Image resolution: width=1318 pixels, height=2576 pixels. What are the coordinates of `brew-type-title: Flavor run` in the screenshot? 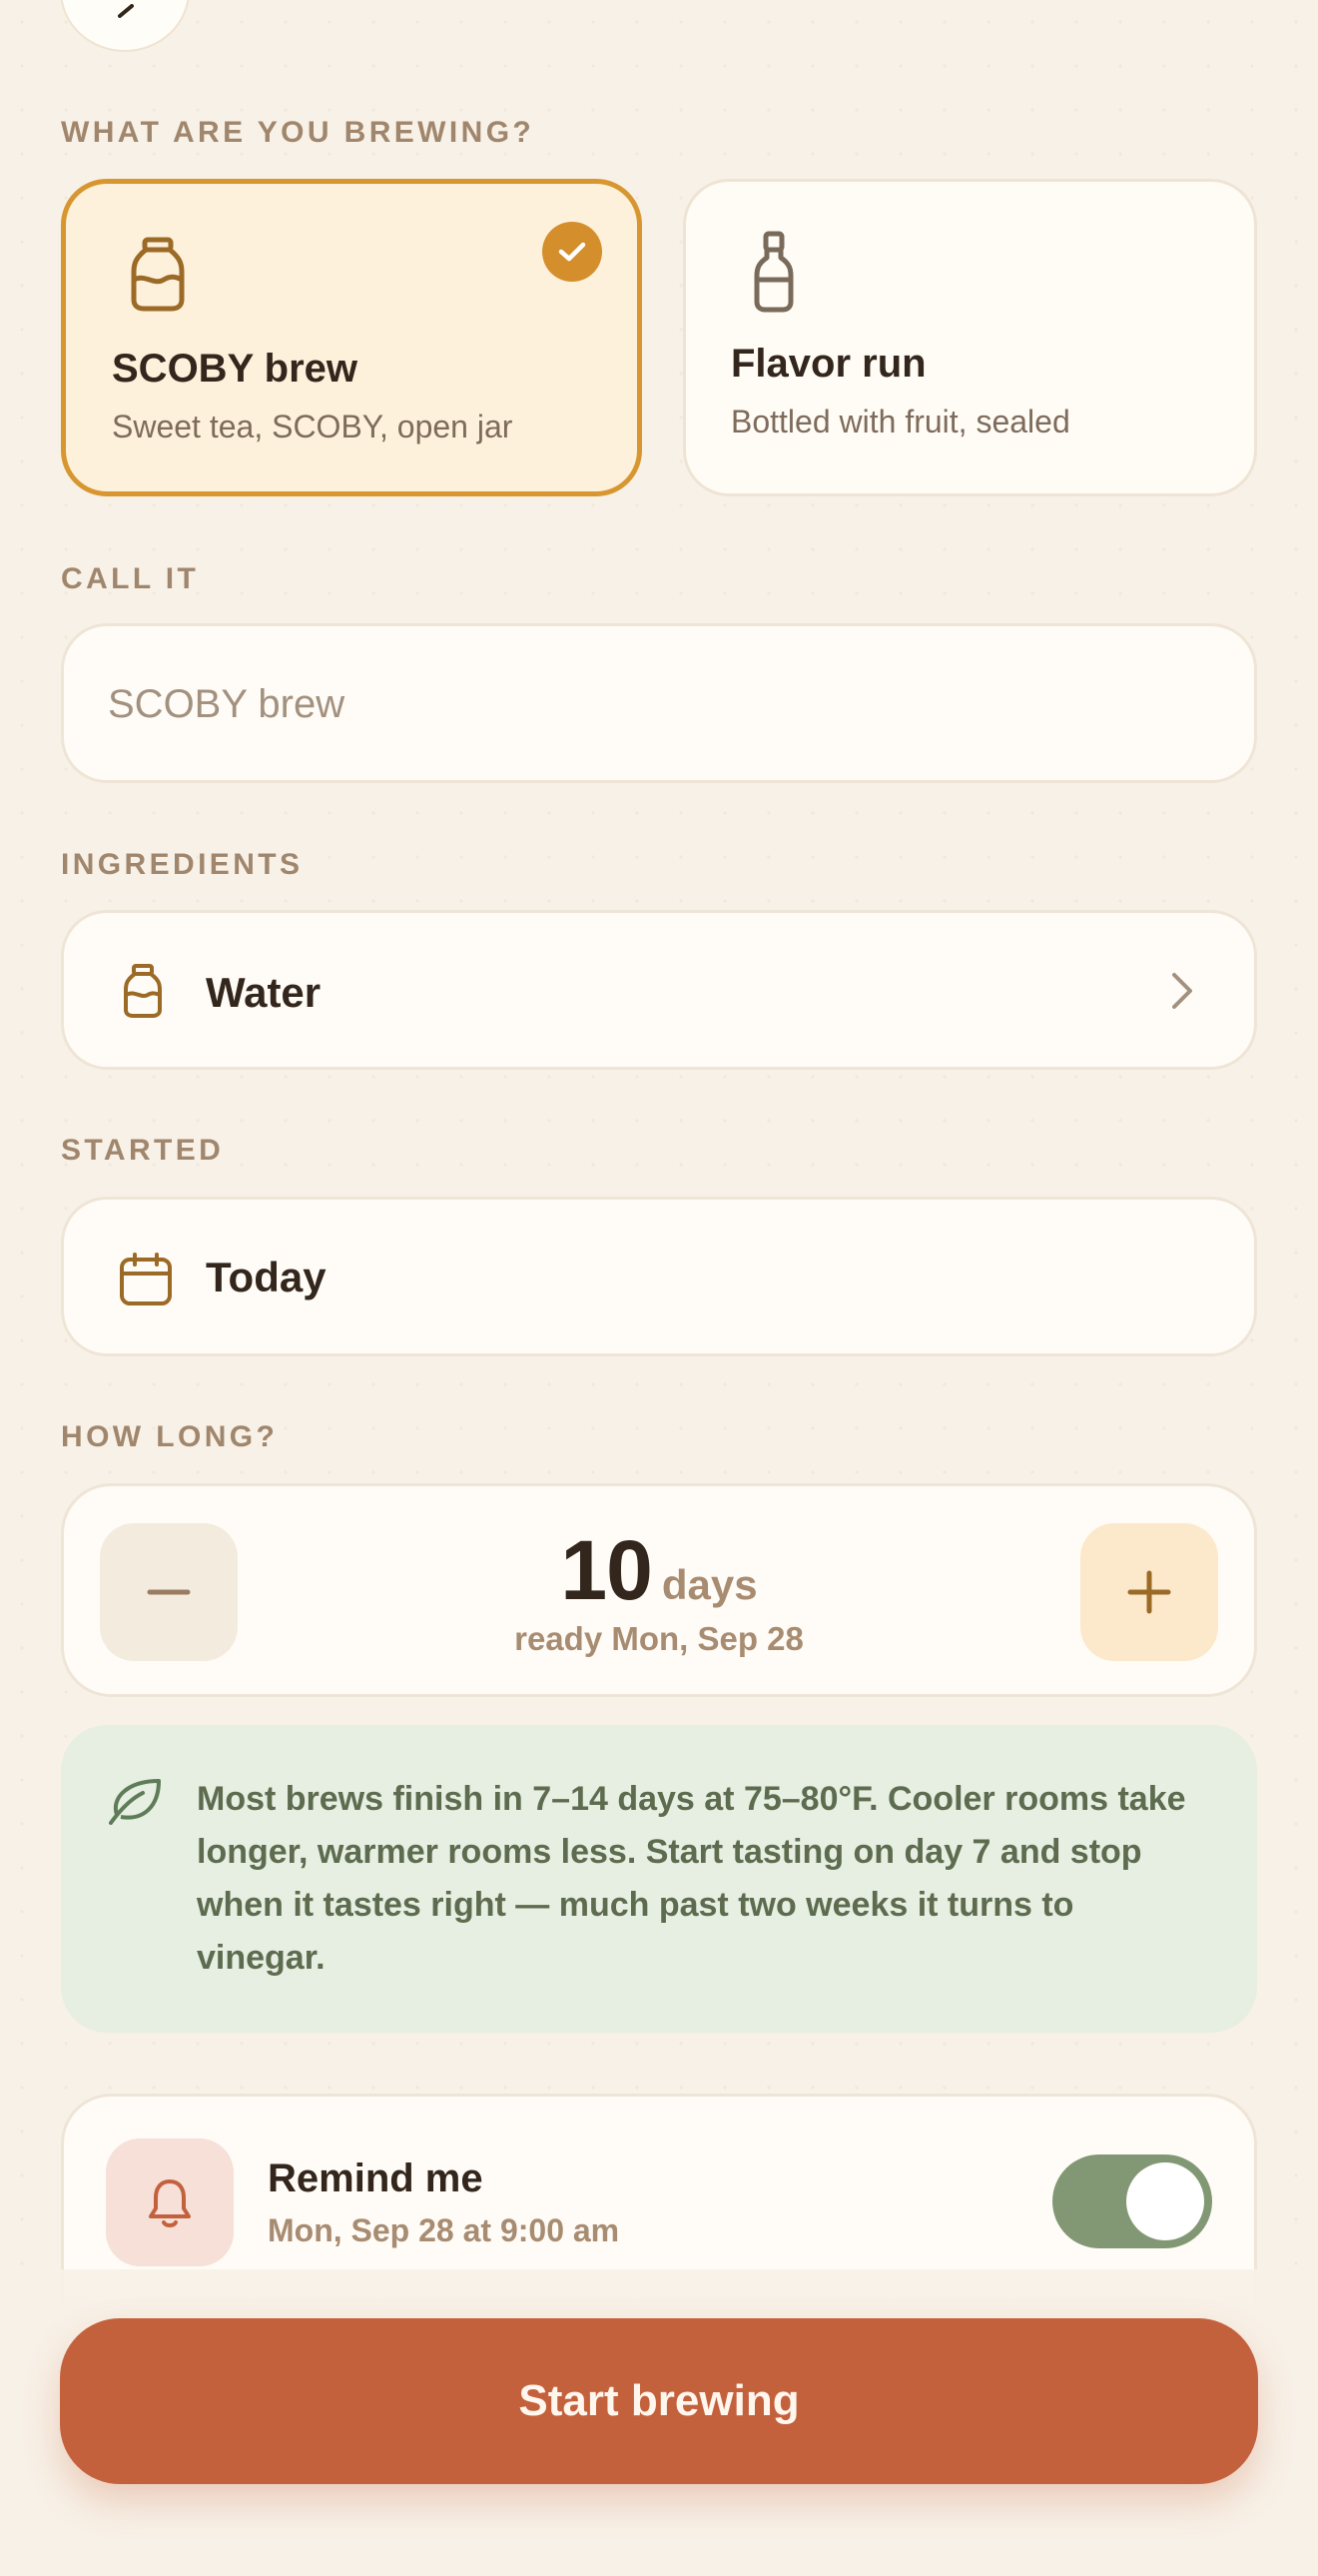 It's located at (829, 364).